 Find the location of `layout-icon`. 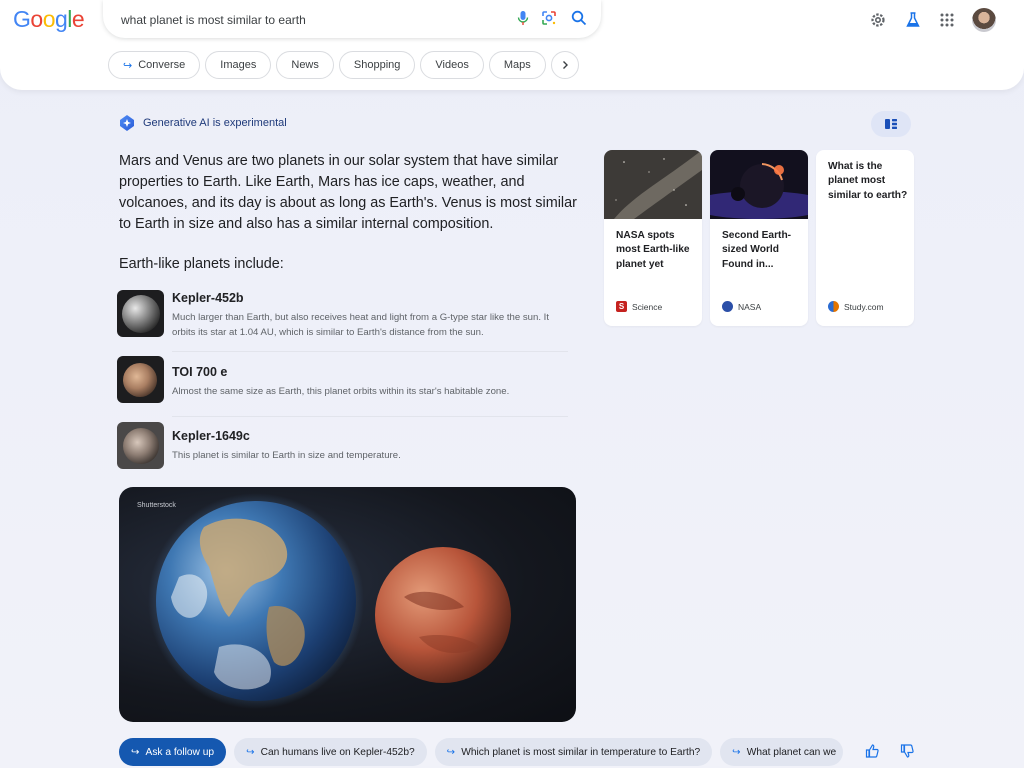

layout-icon is located at coordinates (891, 124).